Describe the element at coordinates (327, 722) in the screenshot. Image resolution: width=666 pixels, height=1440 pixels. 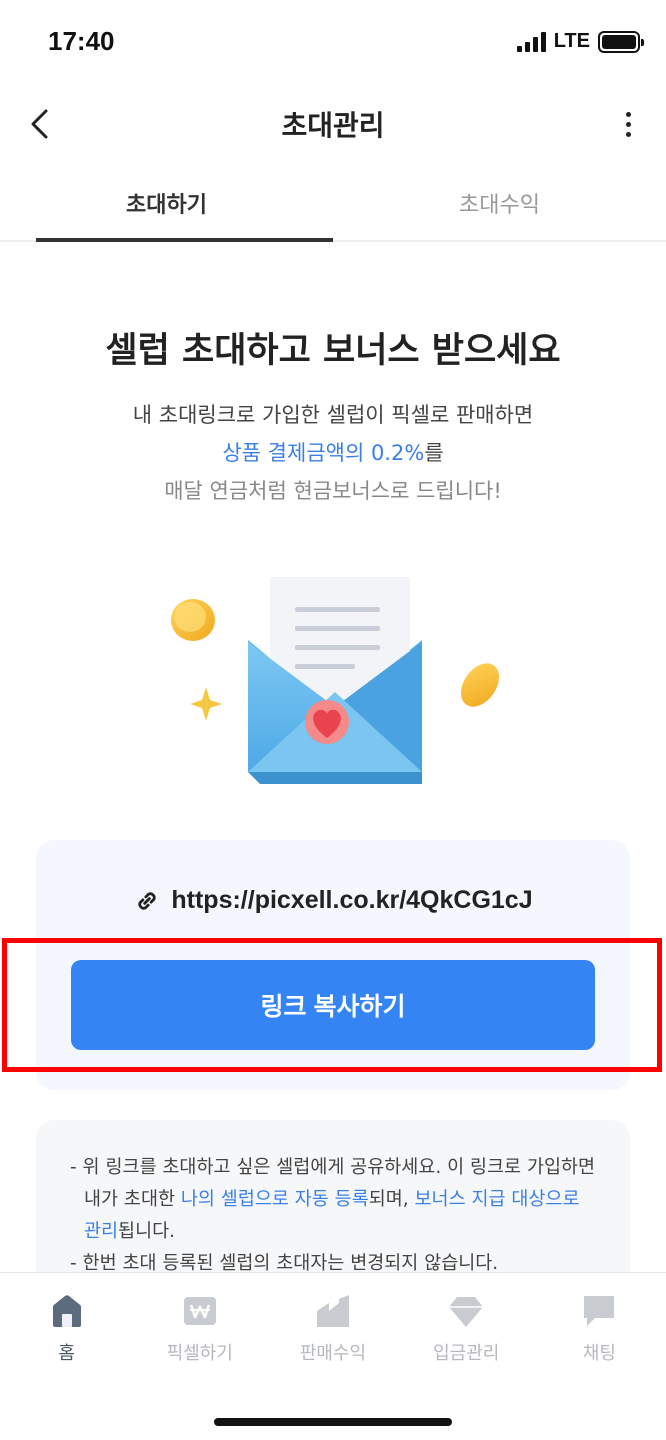
I see `heart-seal-icon` at that location.